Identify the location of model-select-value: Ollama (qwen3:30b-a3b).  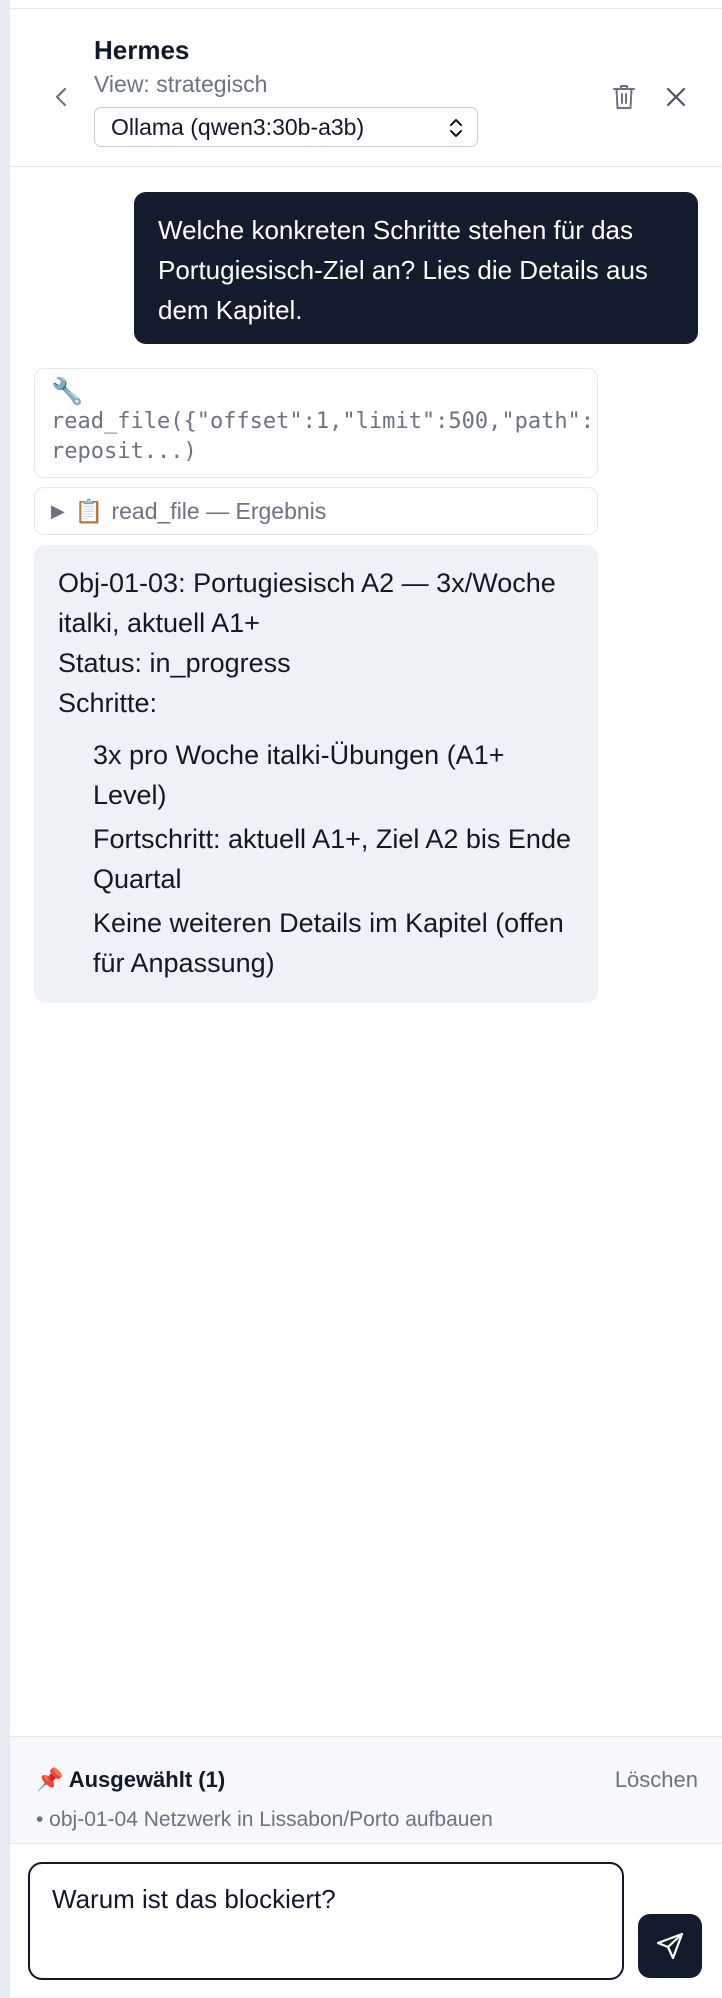
(238, 126).